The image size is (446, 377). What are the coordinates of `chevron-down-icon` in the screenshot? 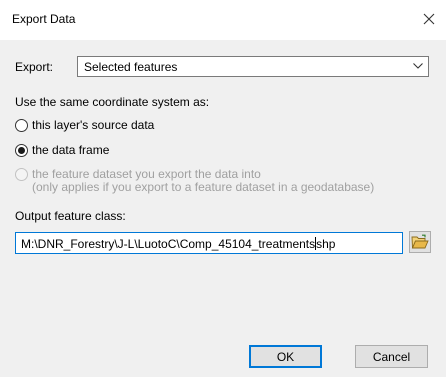 It's located at (418, 66).